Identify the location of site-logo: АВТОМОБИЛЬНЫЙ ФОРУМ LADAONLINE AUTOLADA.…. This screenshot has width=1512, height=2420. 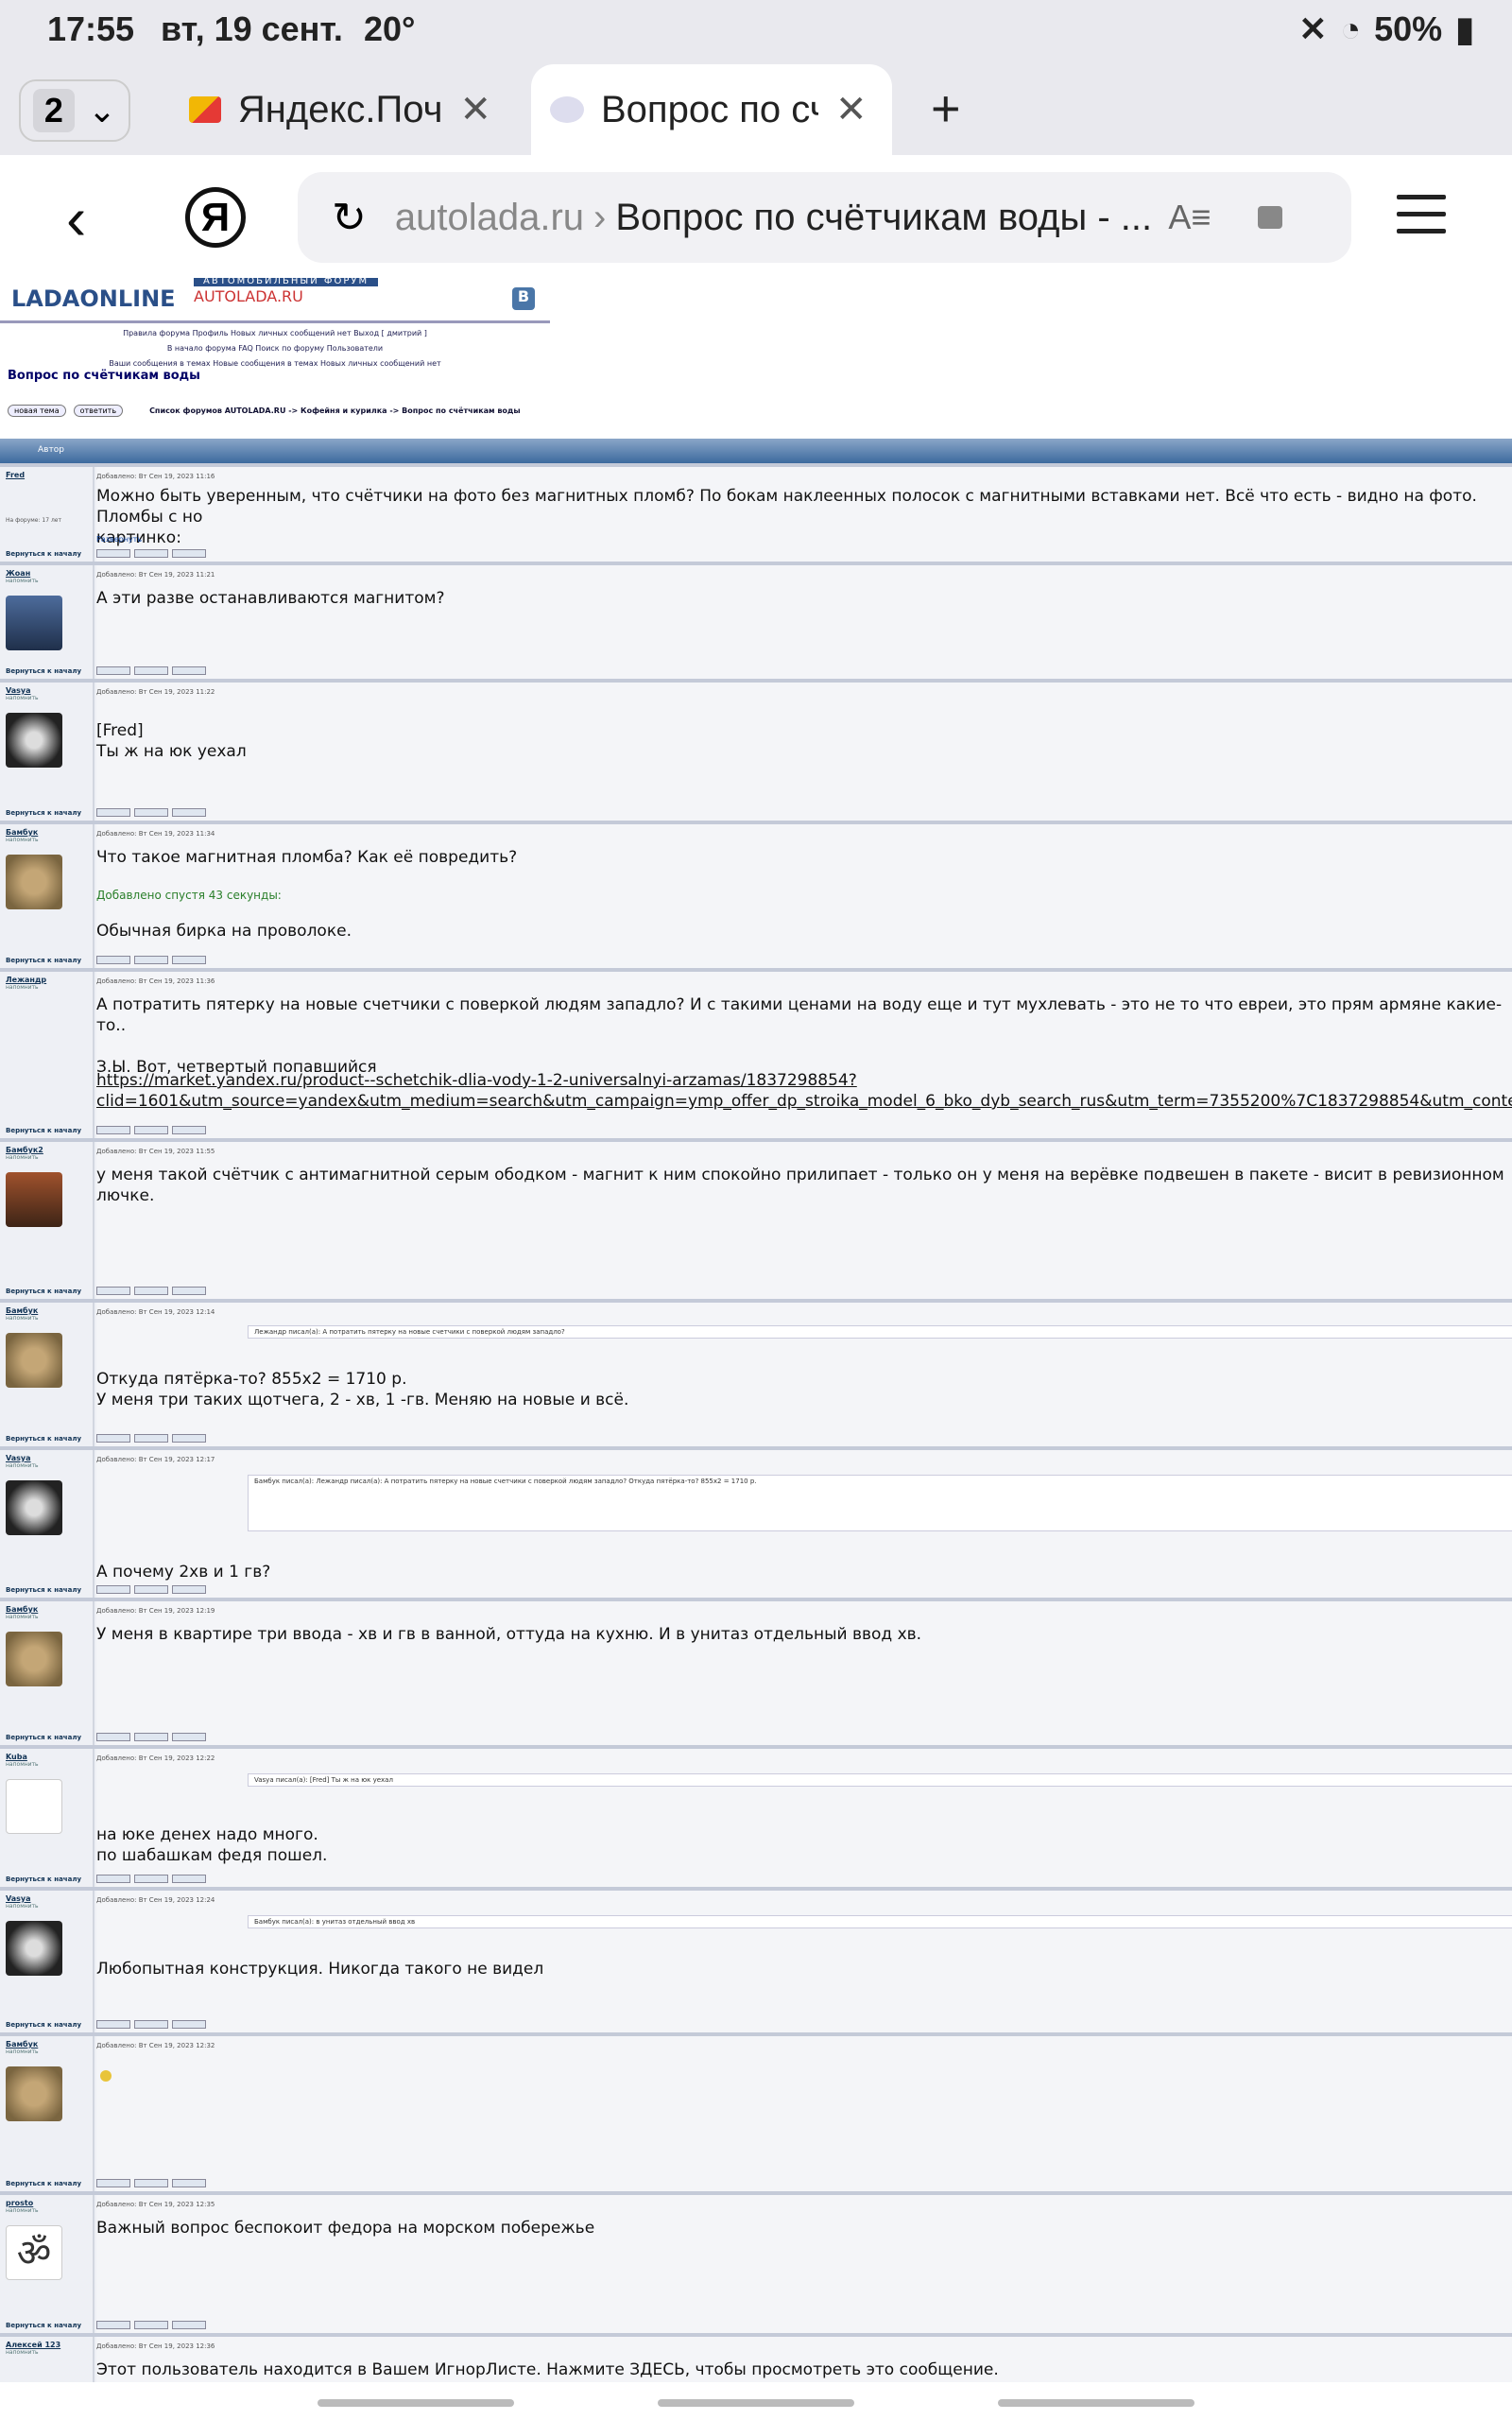
(275, 300).